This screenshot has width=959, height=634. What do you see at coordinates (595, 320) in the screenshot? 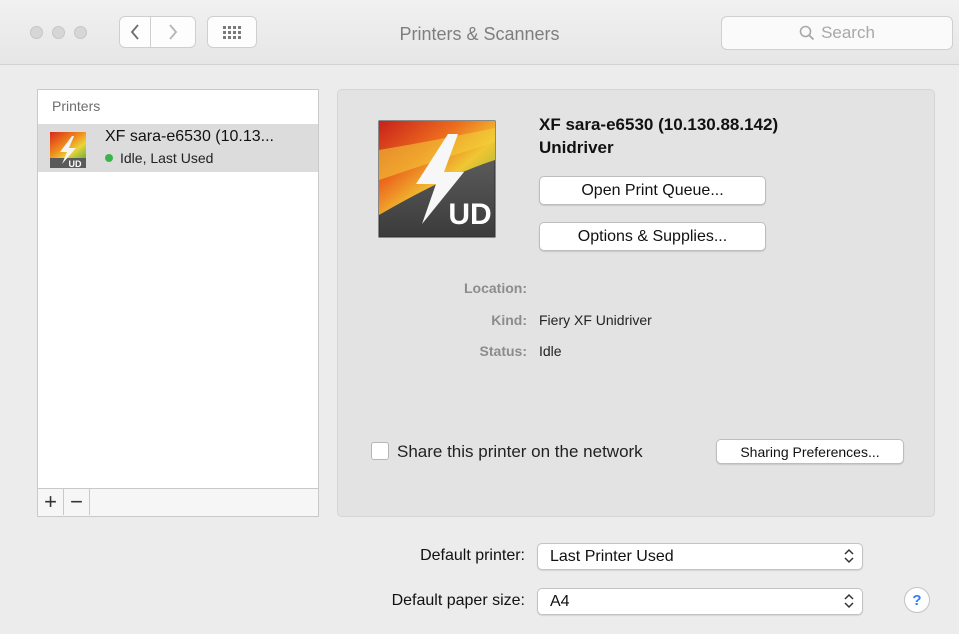
I see `kind-value: Fiery XF Unidriver` at bounding box center [595, 320].